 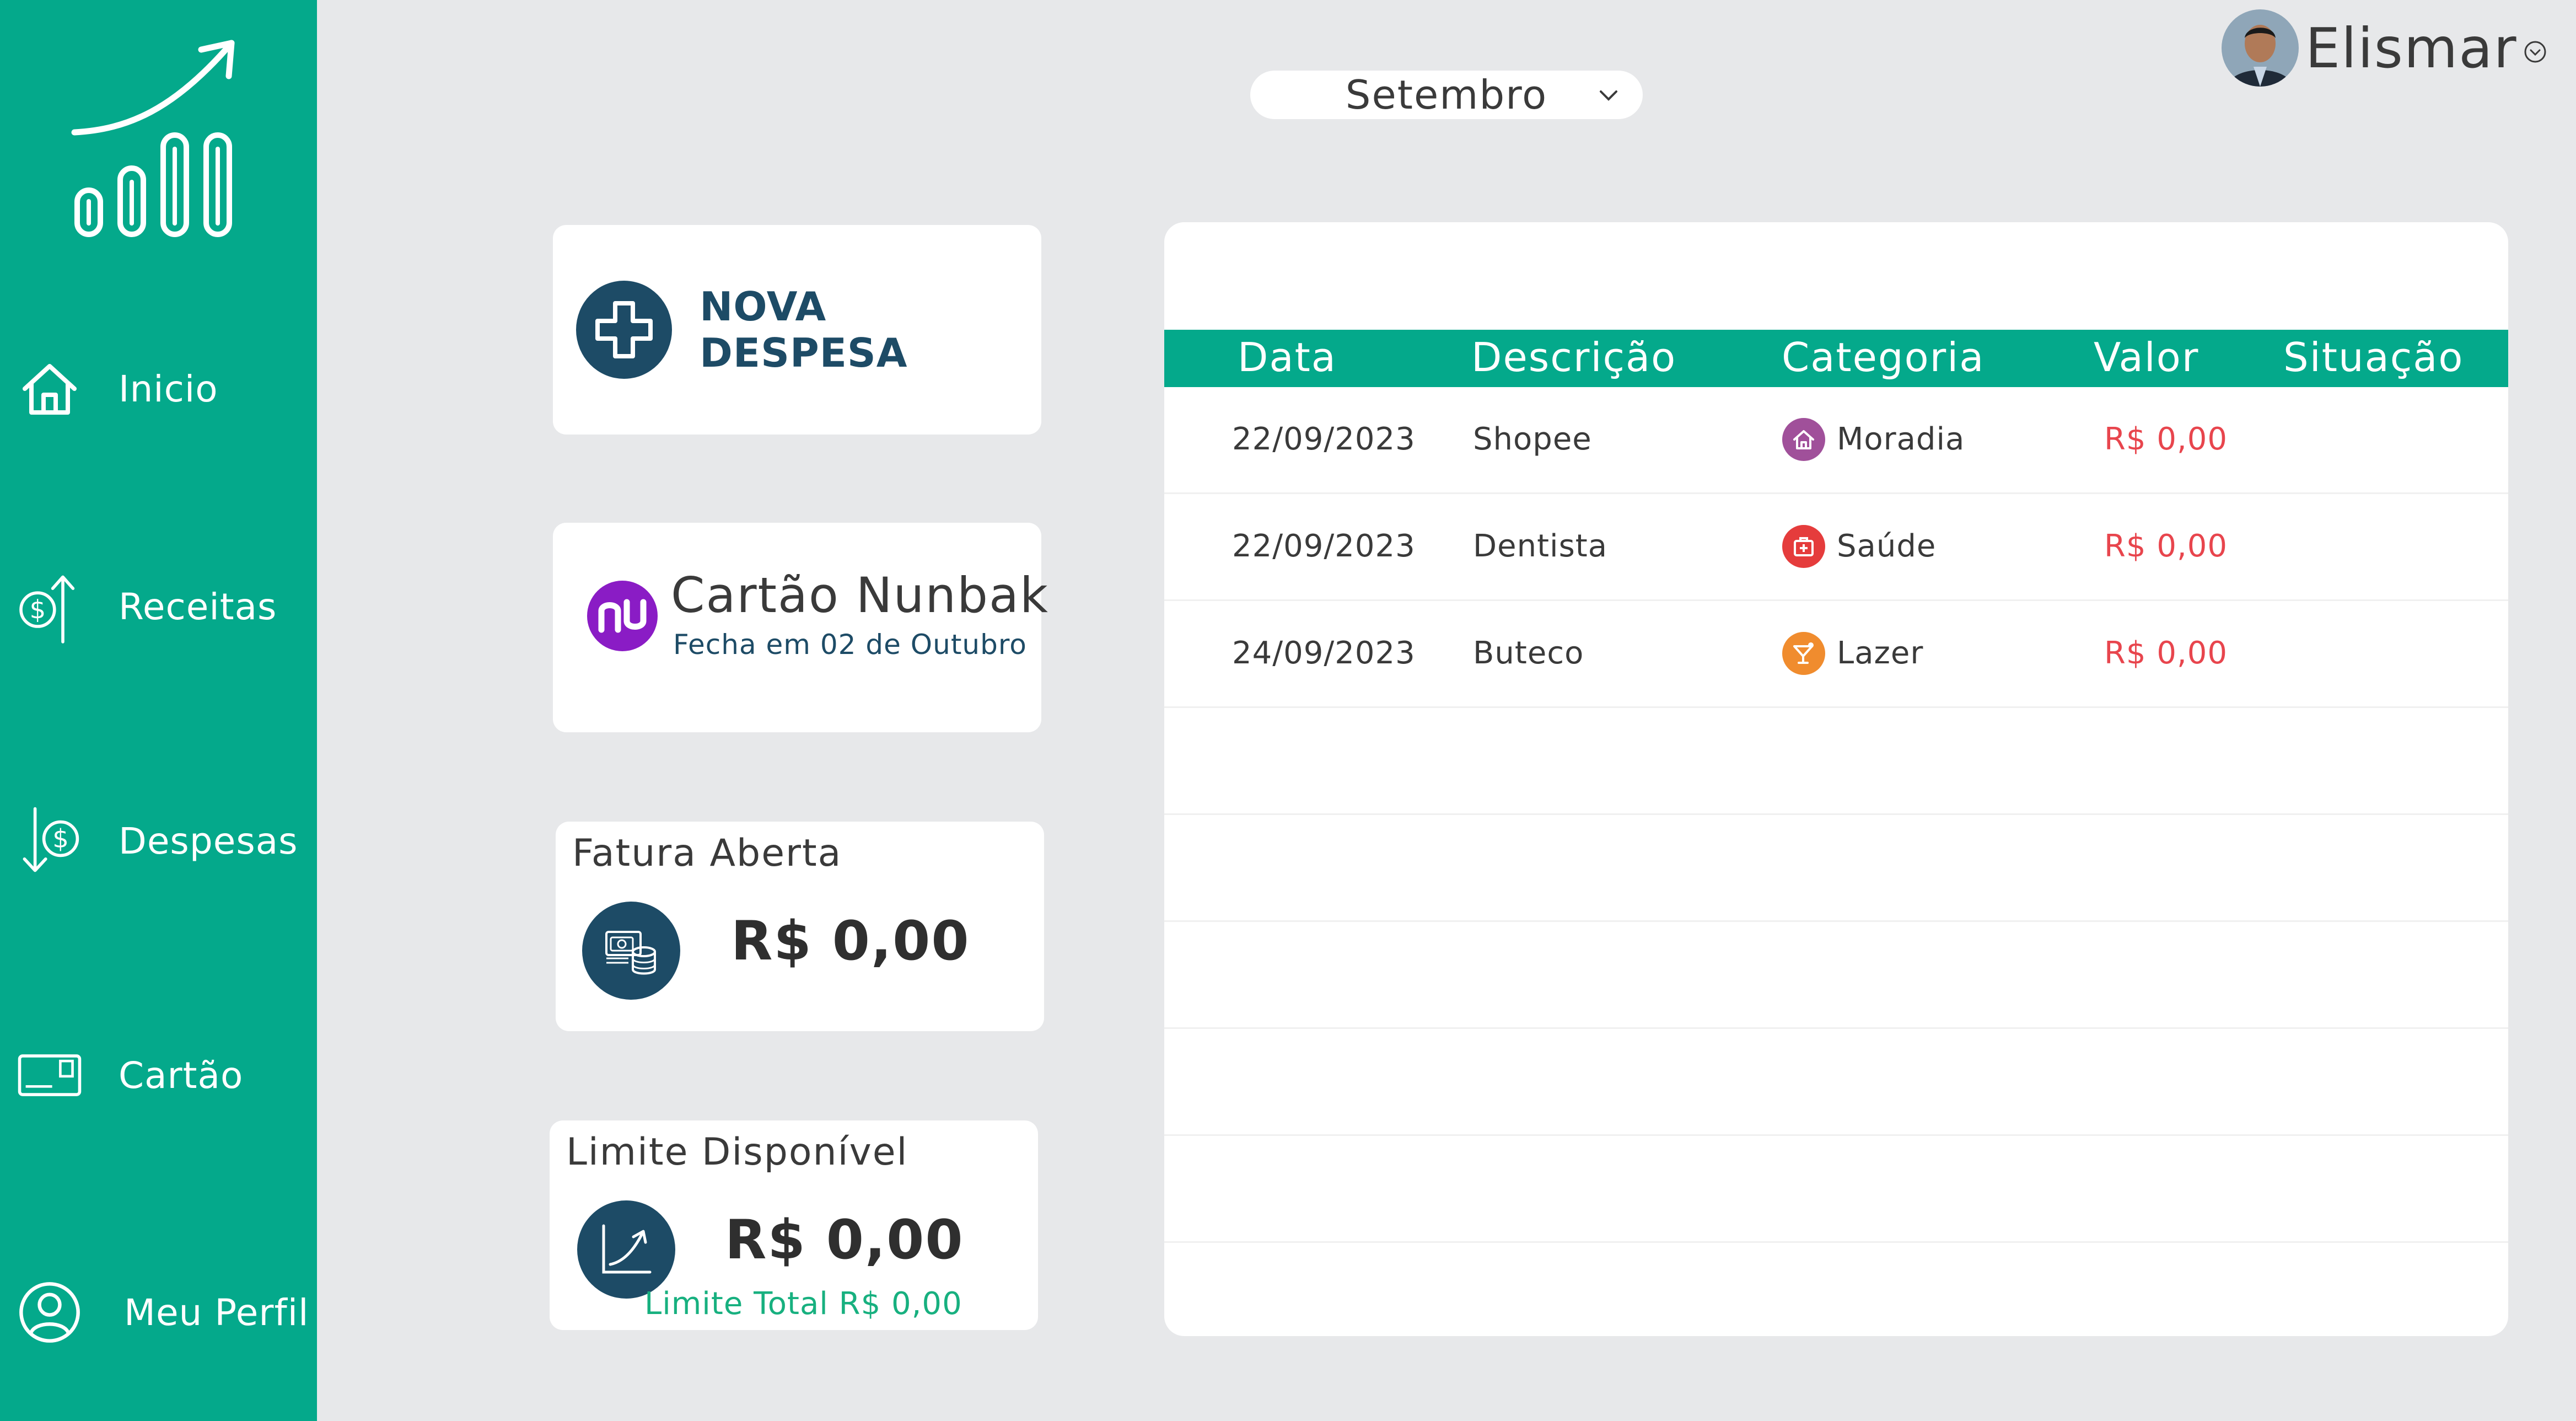 I want to click on card-closing-date: Fecha em 02 de Outubro, so click(x=850, y=645).